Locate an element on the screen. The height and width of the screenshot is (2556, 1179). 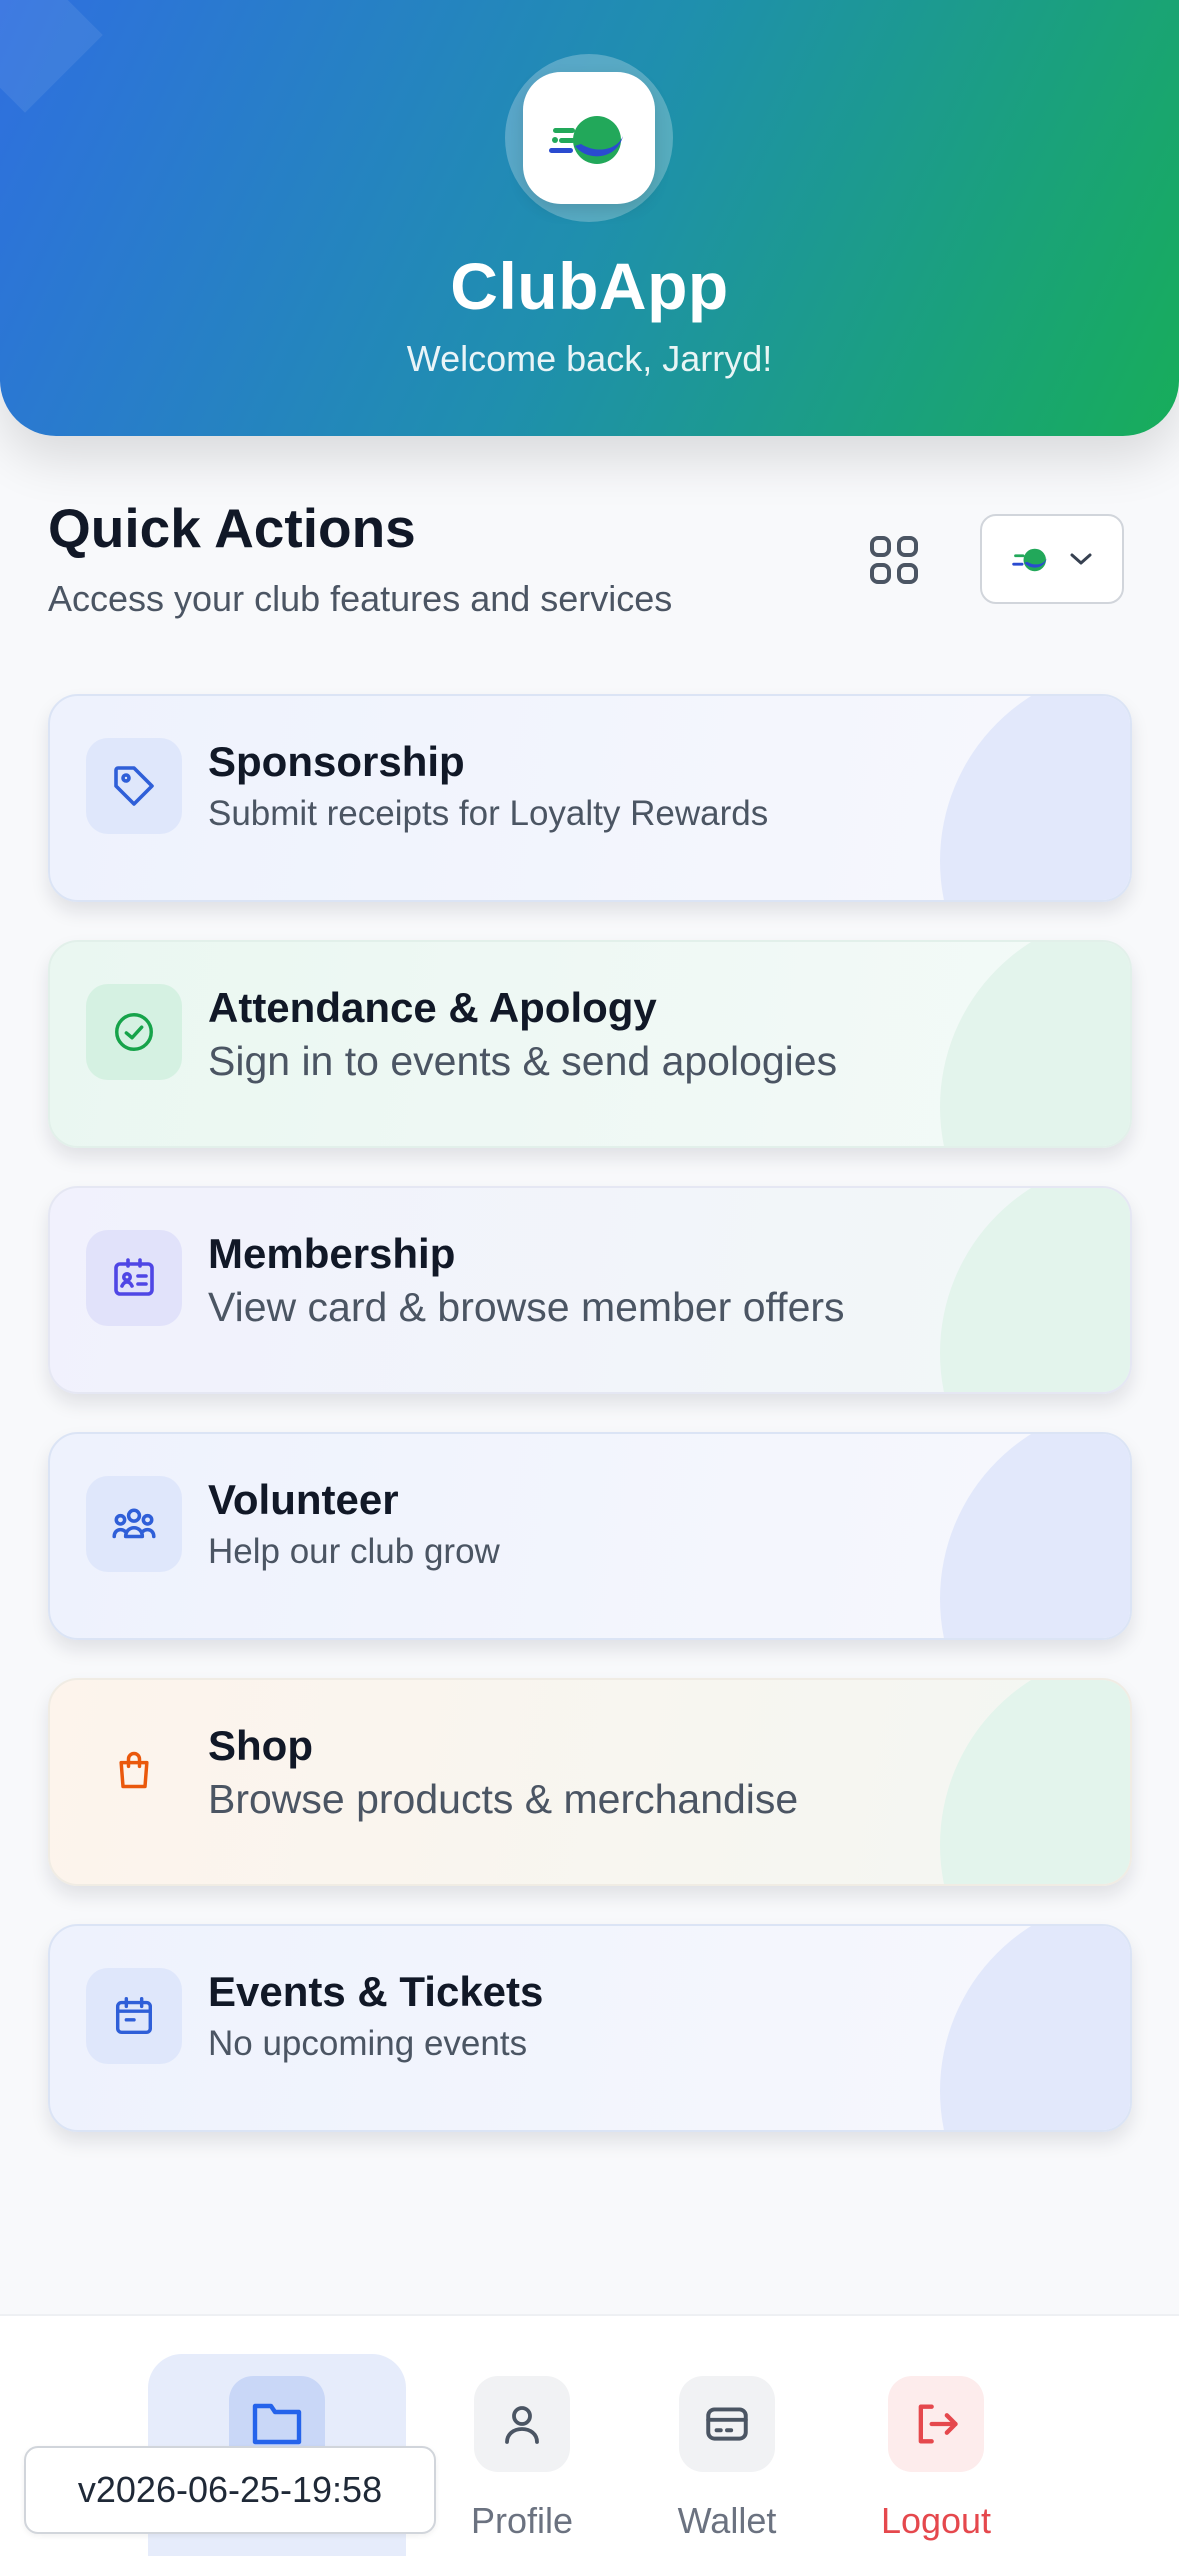
nav-label: Logout is located at coordinates (936, 2520).